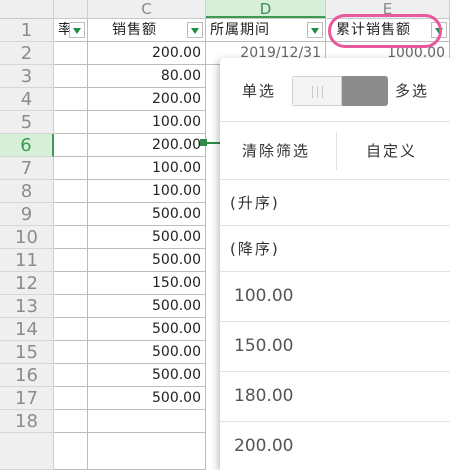 The width and height of the screenshot is (450, 470). I want to click on selection-mode-toggle, so click(340, 91).